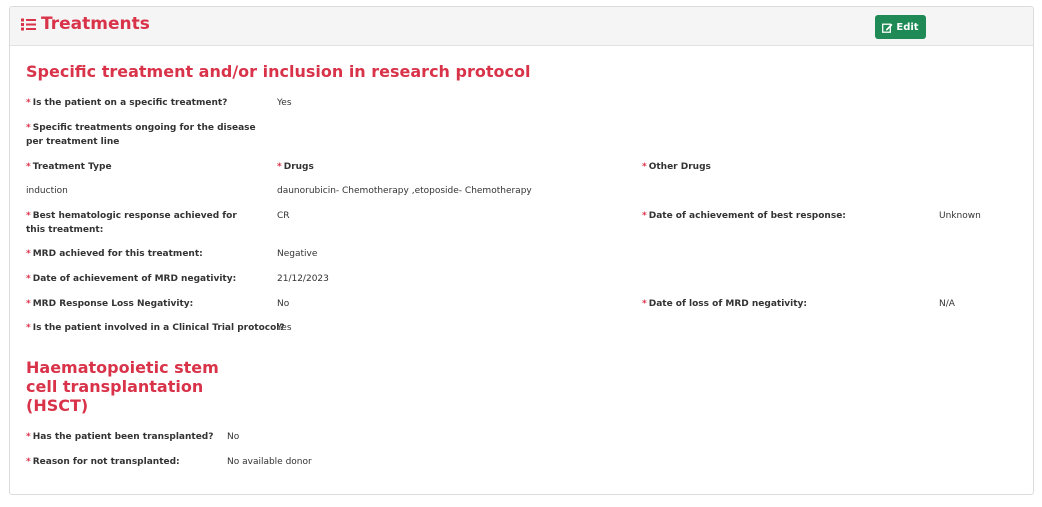 This screenshot has height=507, width=1042. What do you see at coordinates (95, 24) in the screenshot?
I see `panel-title: Treatments` at bounding box center [95, 24].